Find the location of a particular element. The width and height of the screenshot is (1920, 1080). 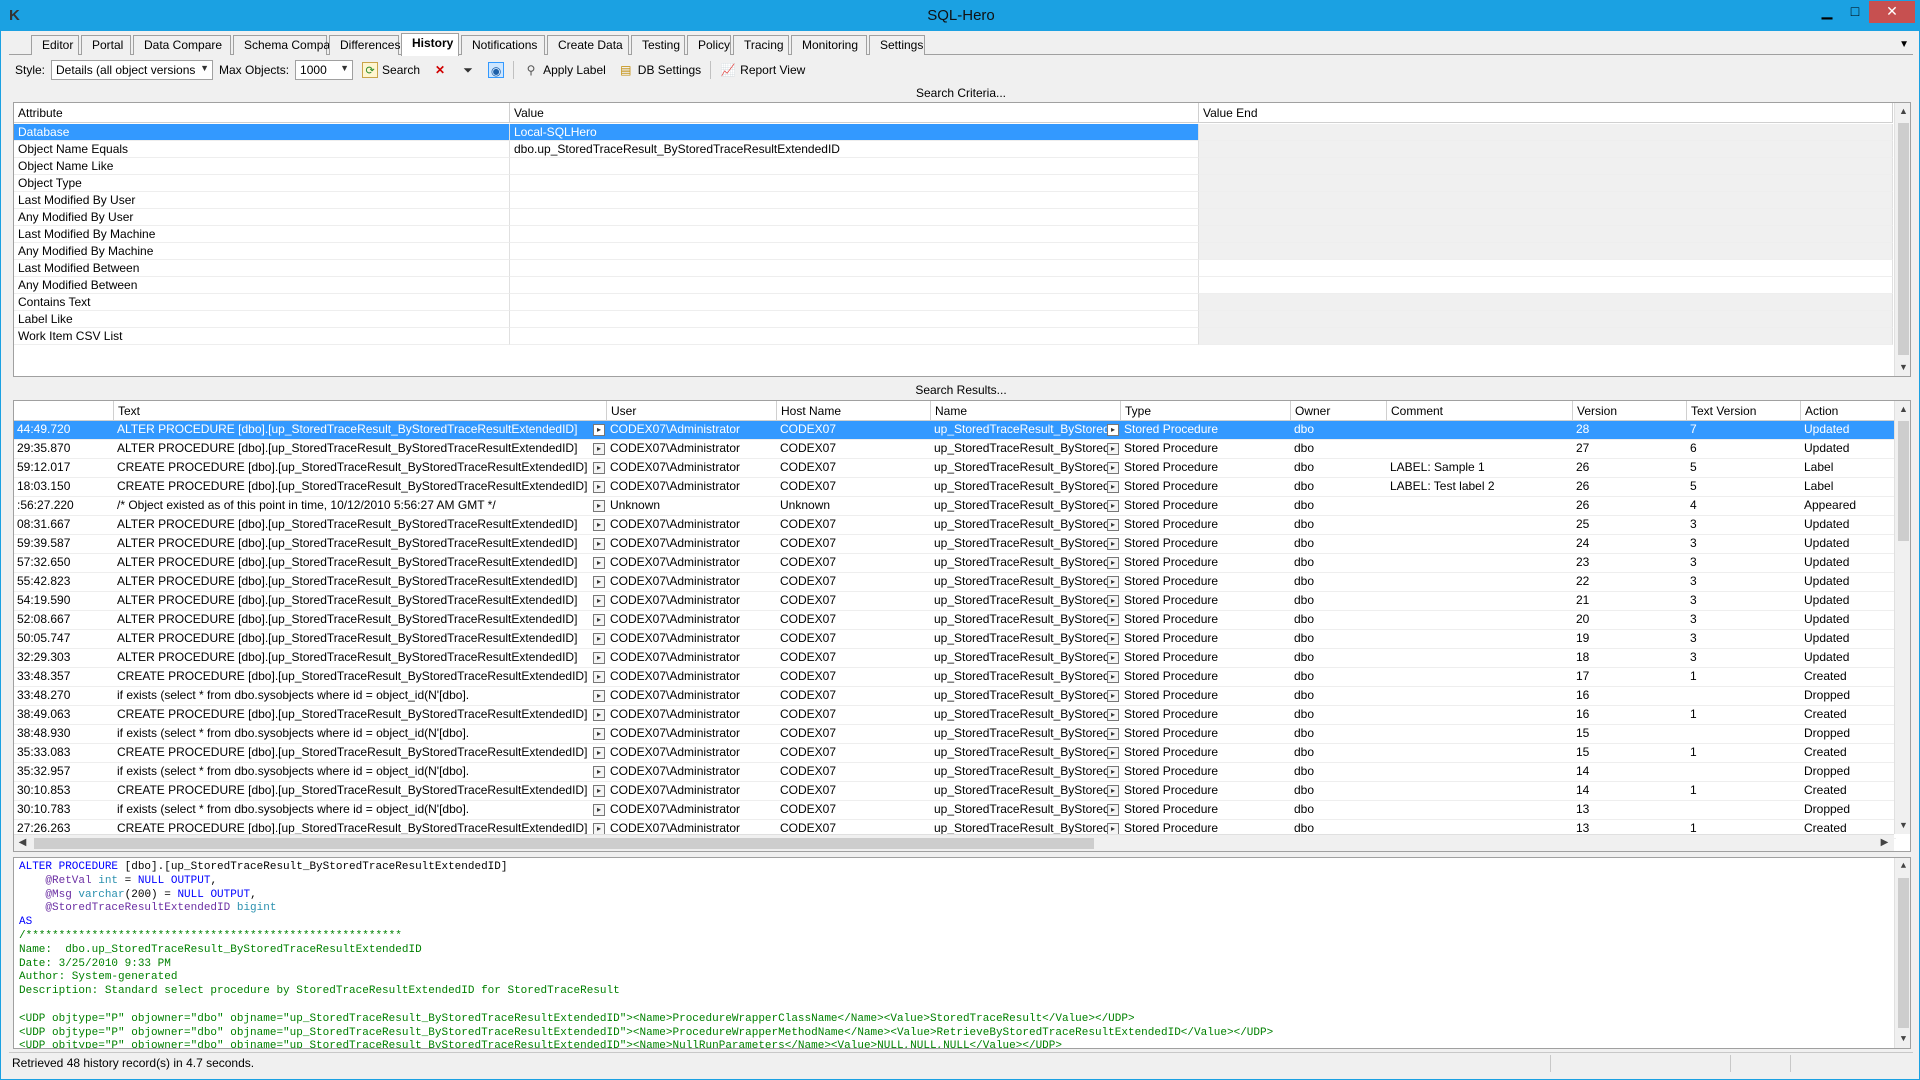

results-header-type: Type is located at coordinates (1206, 411).